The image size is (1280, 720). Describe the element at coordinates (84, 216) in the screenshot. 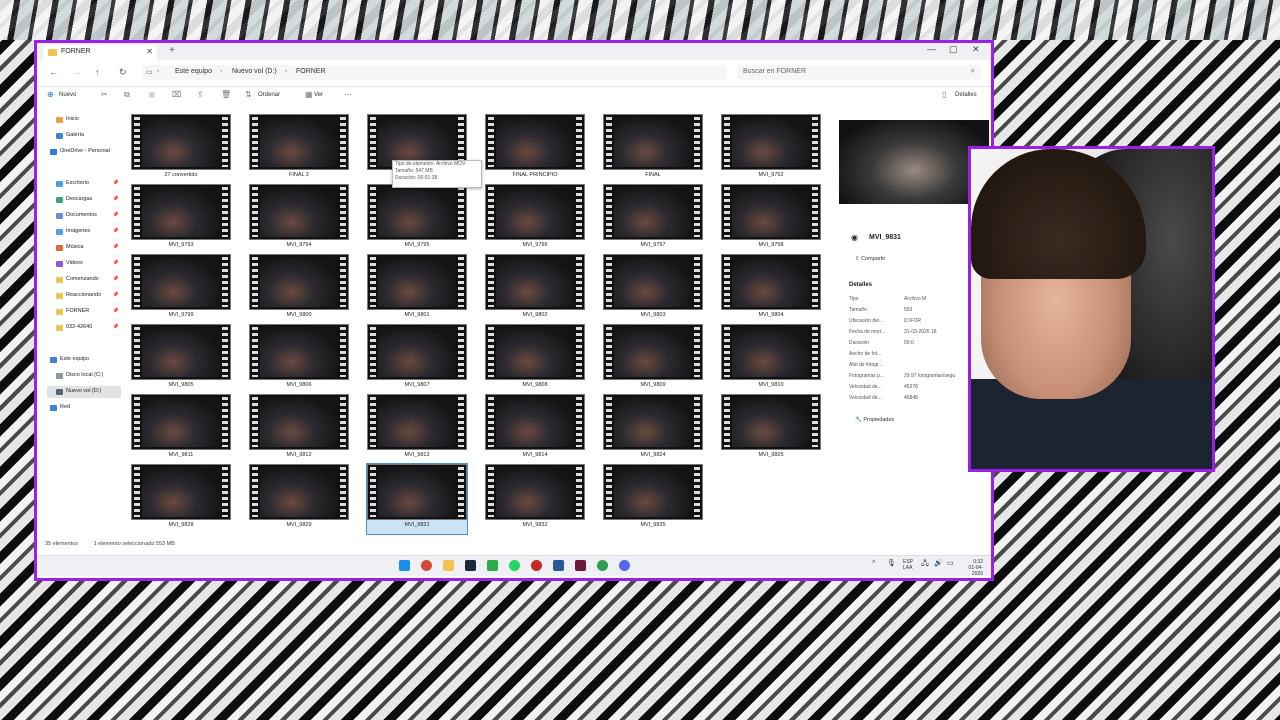

I see `sidebar-item-5: Documentos 📌` at that location.